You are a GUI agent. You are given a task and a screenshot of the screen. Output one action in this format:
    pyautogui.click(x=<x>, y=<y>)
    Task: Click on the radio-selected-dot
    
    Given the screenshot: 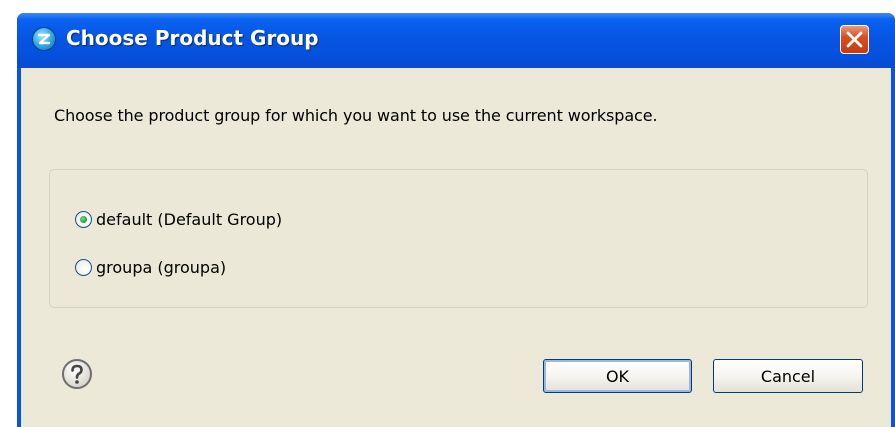 What is the action you would take?
    pyautogui.click(x=83, y=219)
    